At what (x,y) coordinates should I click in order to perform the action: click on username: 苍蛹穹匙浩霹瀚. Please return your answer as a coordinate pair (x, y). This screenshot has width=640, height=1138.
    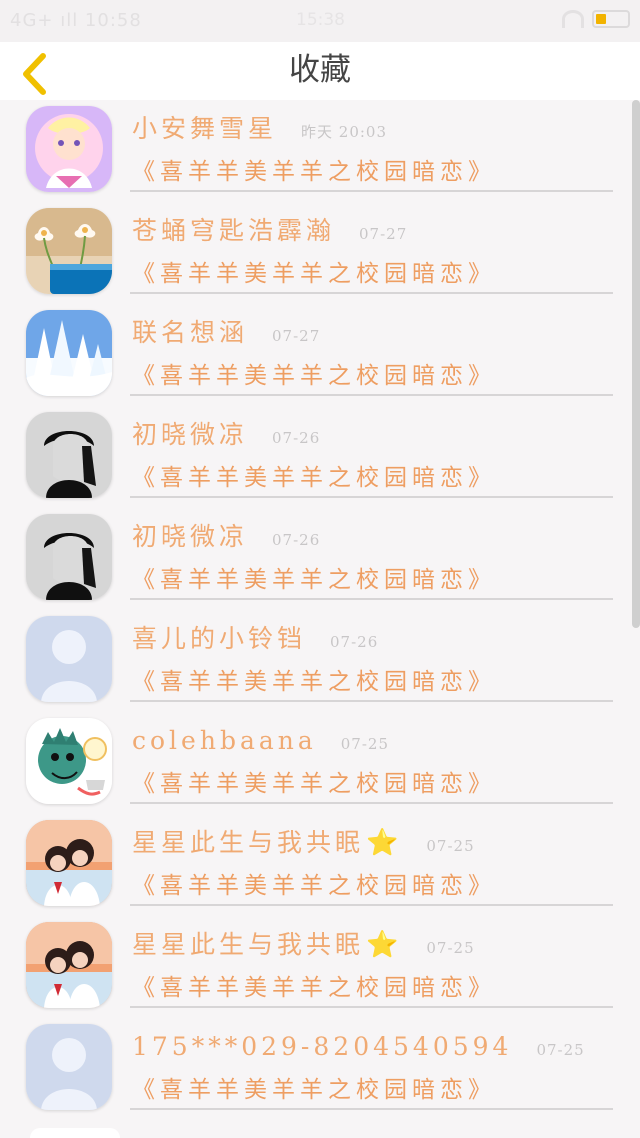
    Looking at the image, I should click on (234, 230).